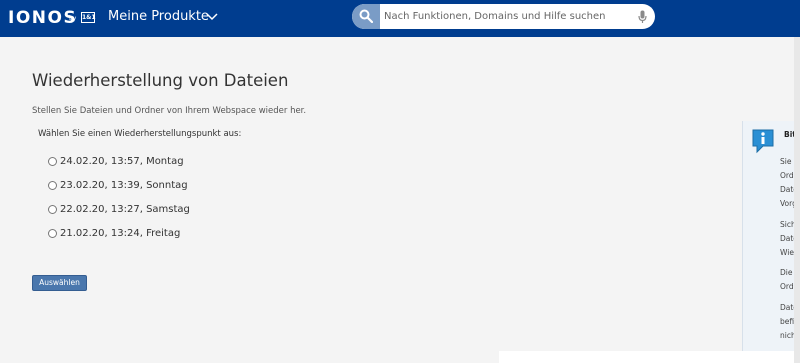 Image resolution: width=800 pixels, height=363 pixels. I want to click on info-line: befin, so click(787, 321).